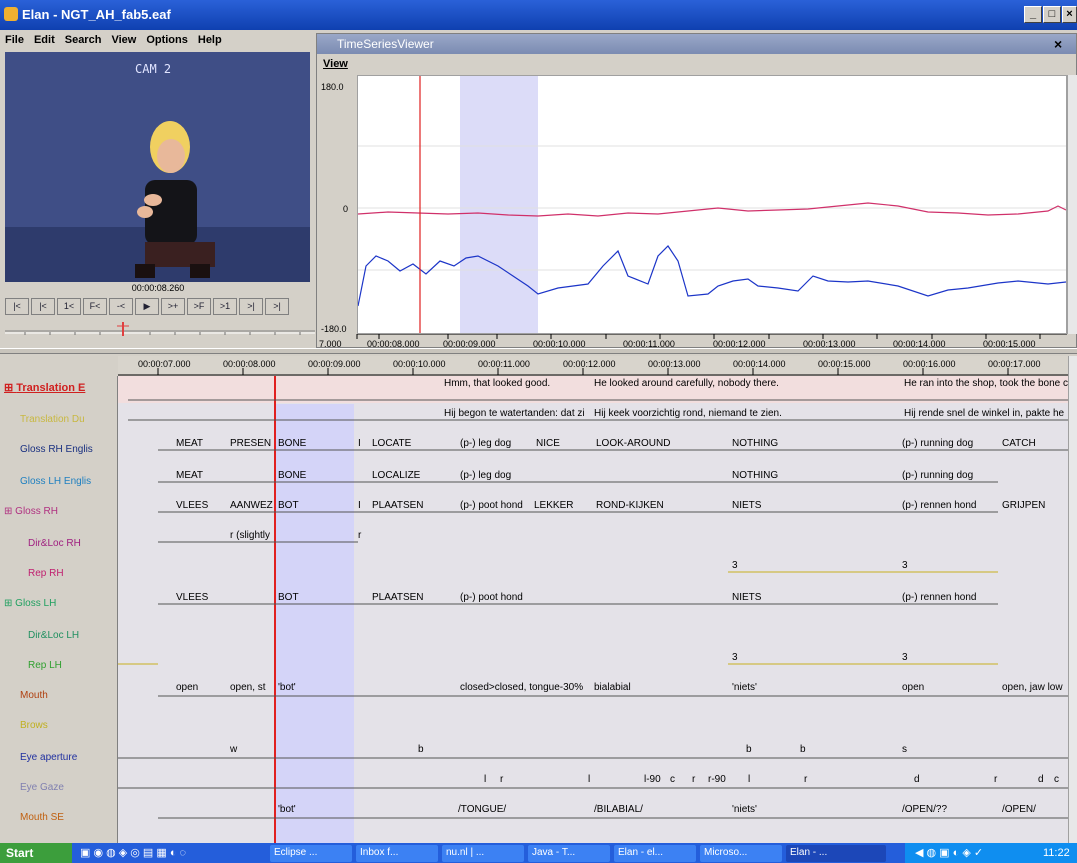 This screenshot has width=1077, height=863. Describe the element at coordinates (251, 306) in the screenshot. I see `next-scrollview-button: >|` at that location.